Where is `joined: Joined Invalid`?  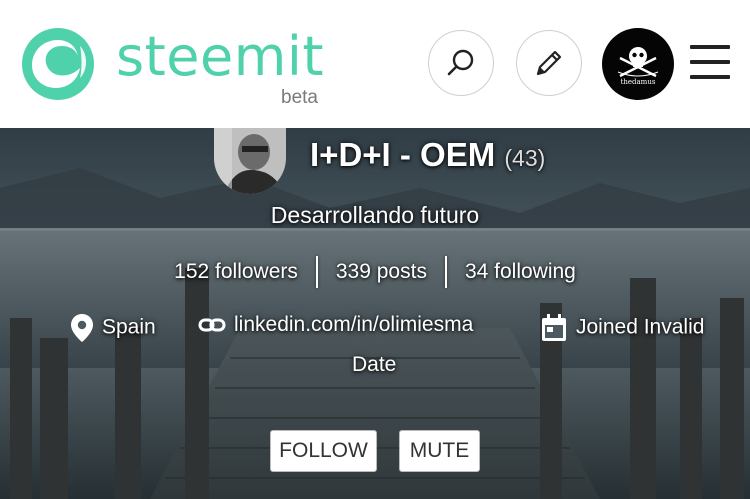 joined: Joined Invalid is located at coordinates (622, 328).